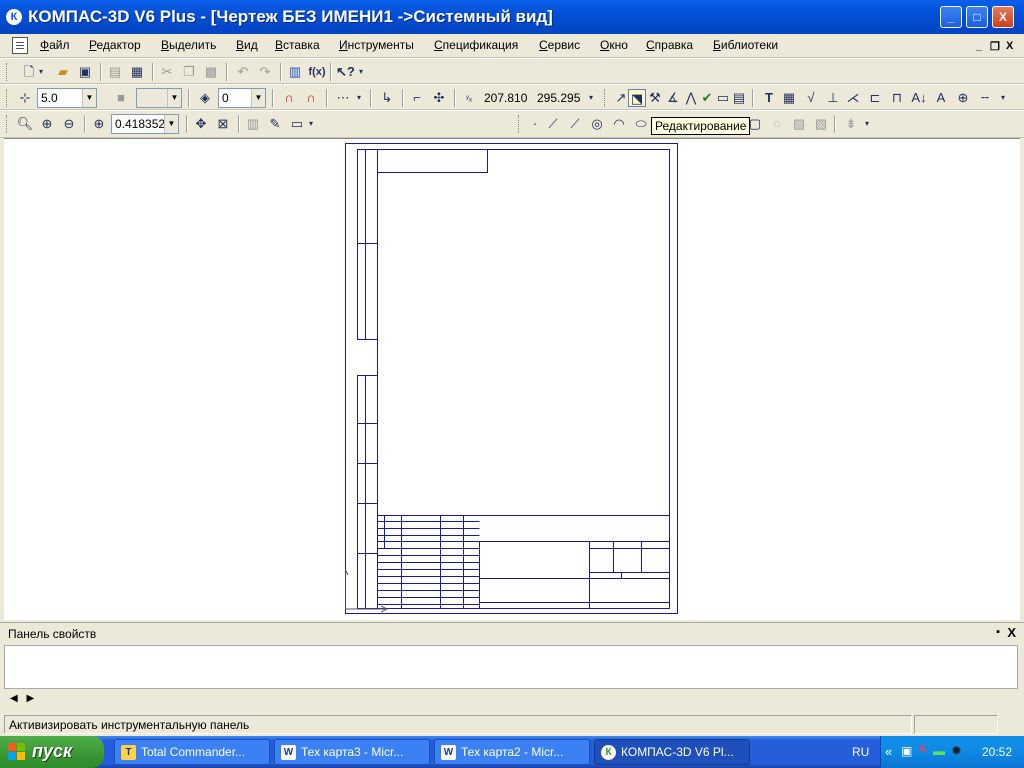 The height and width of the screenshot is (768, 1024). What do you see at coordinates (811, 98) in the screenshot?
I see `roughness-icon: √` at bounding box center [811, 98].